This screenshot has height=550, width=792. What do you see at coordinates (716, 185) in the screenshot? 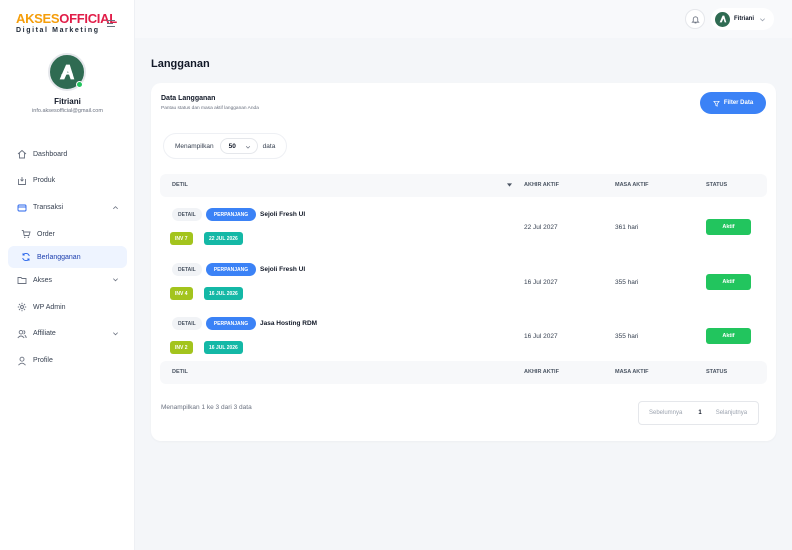
I see `column-header-status: STATUS` at bounding box center [716, 185].